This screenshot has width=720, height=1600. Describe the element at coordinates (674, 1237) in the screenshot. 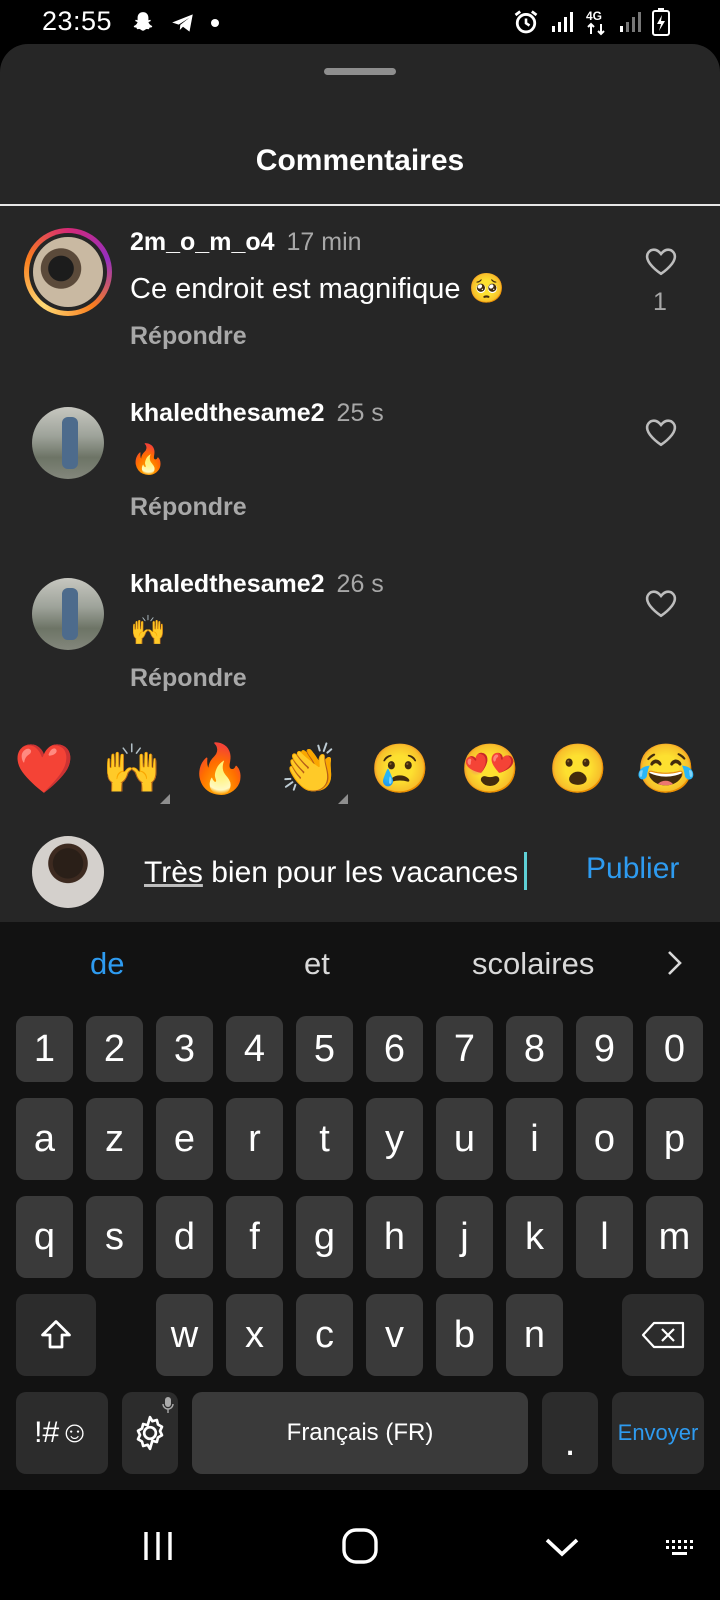

I see `key-m: m` at that location.